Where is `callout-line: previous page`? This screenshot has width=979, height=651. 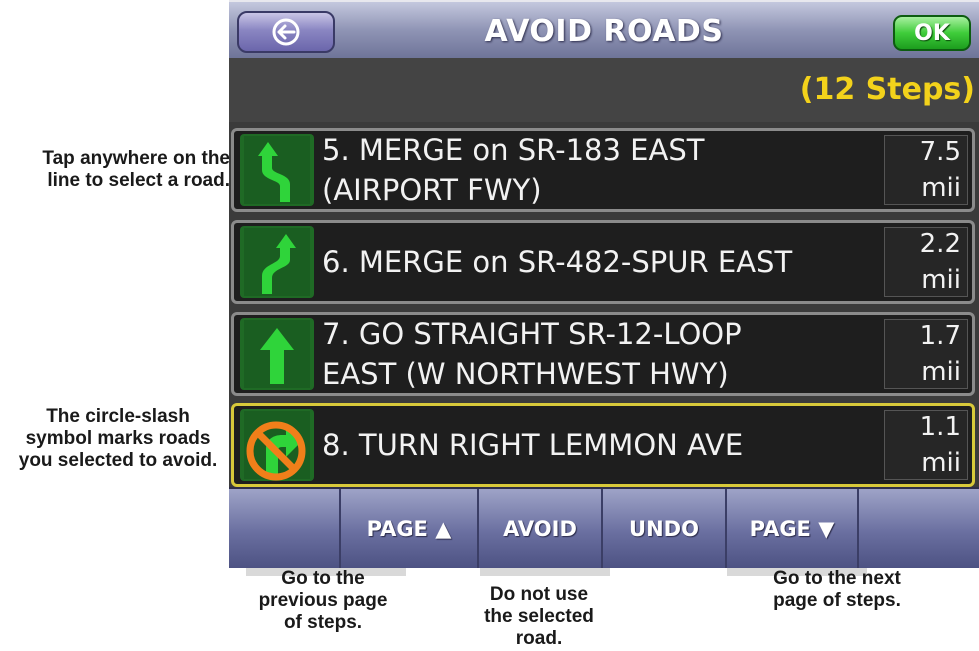 callout-line: previous page is located at coordinates (323, 600).